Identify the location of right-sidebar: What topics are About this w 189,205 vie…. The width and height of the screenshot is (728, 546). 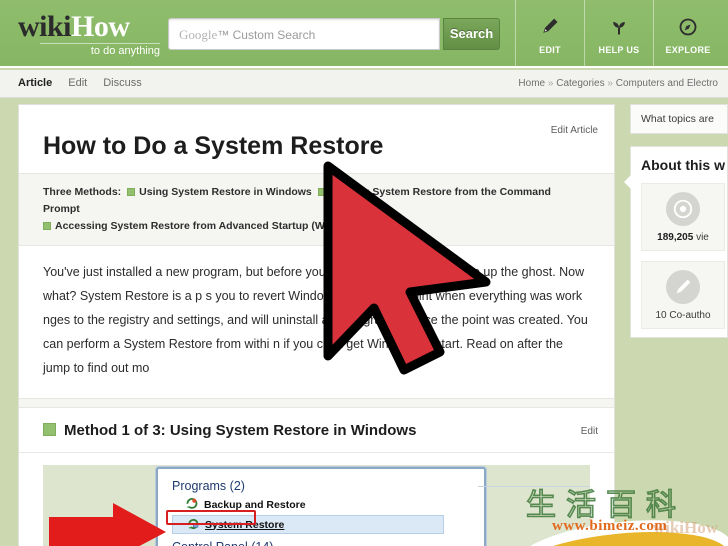
(676, 221).